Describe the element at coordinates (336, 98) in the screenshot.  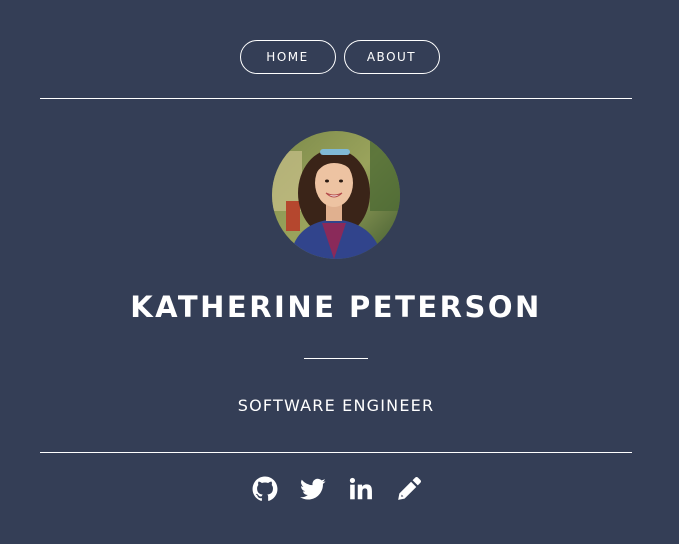
I see `top-divider` at that location.